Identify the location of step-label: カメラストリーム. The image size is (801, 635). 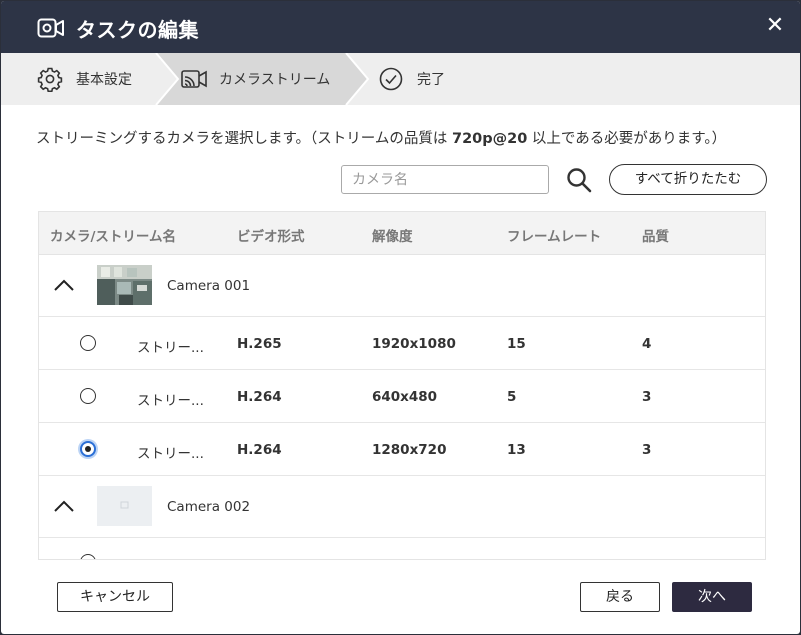
(275, 80).